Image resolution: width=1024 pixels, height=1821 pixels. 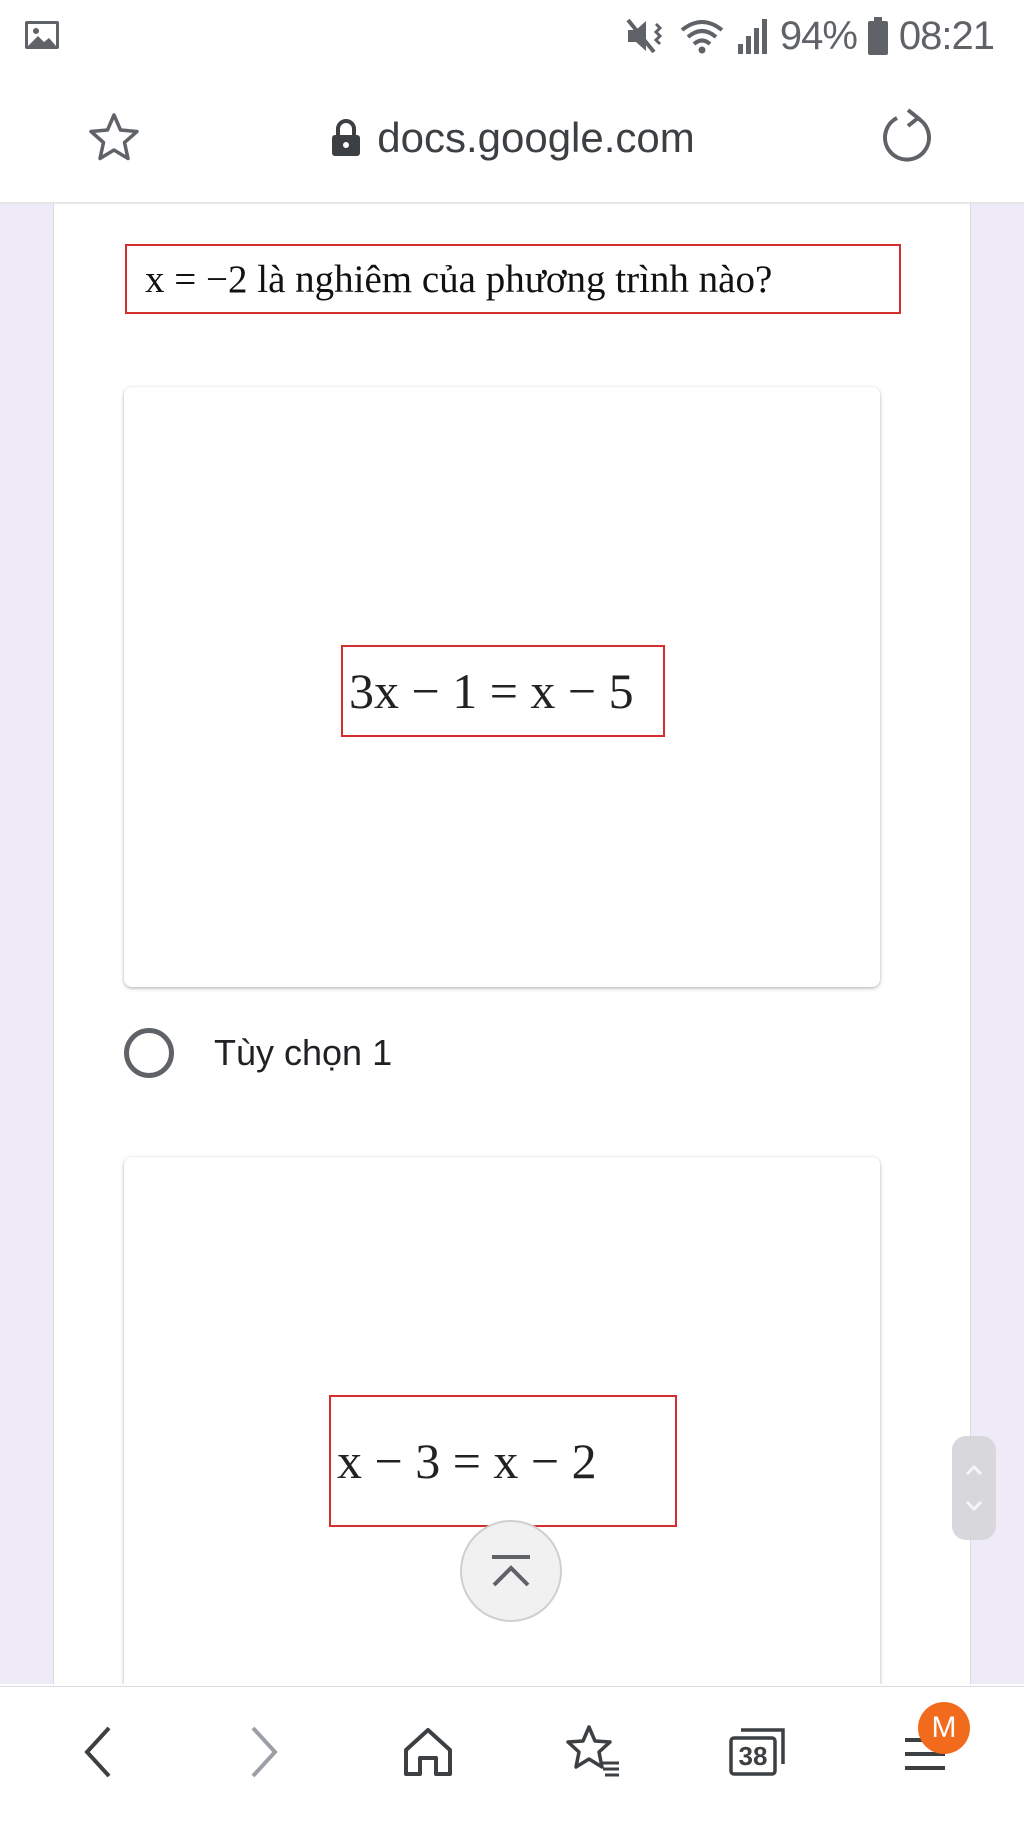 I want to click on url-text: docs.google.com, so click(x=536, y=137).